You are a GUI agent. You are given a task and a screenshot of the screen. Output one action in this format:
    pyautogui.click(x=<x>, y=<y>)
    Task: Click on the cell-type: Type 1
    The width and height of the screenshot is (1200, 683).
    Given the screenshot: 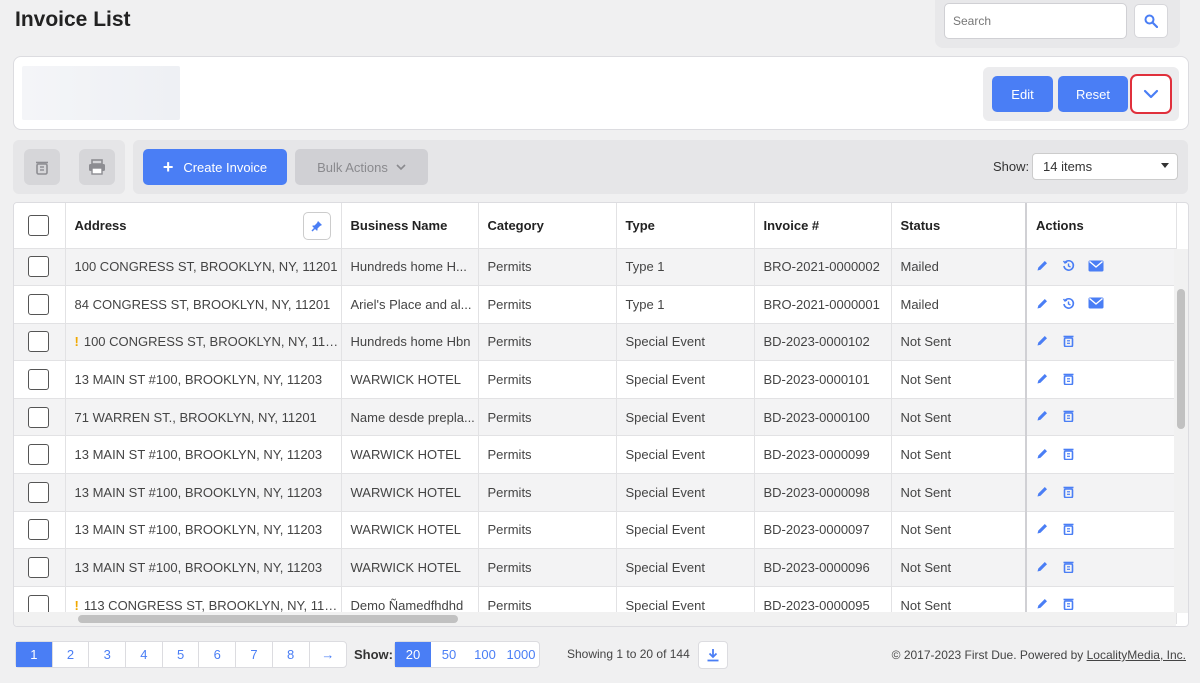 What is the action you would take?
    pyautogui.click(x=685, y=304)
    